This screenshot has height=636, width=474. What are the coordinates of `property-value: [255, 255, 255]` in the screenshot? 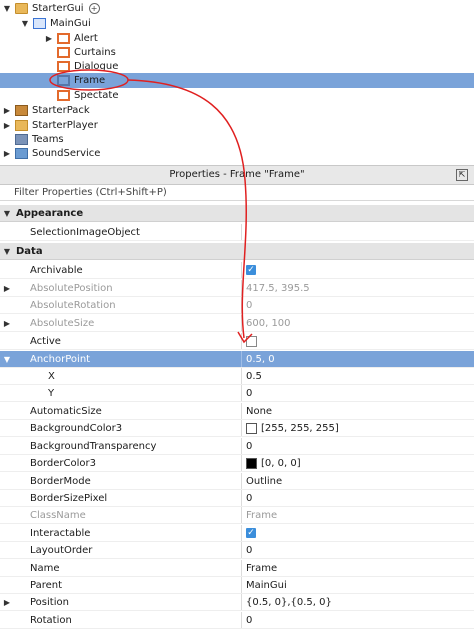 It's located at (300, 428).